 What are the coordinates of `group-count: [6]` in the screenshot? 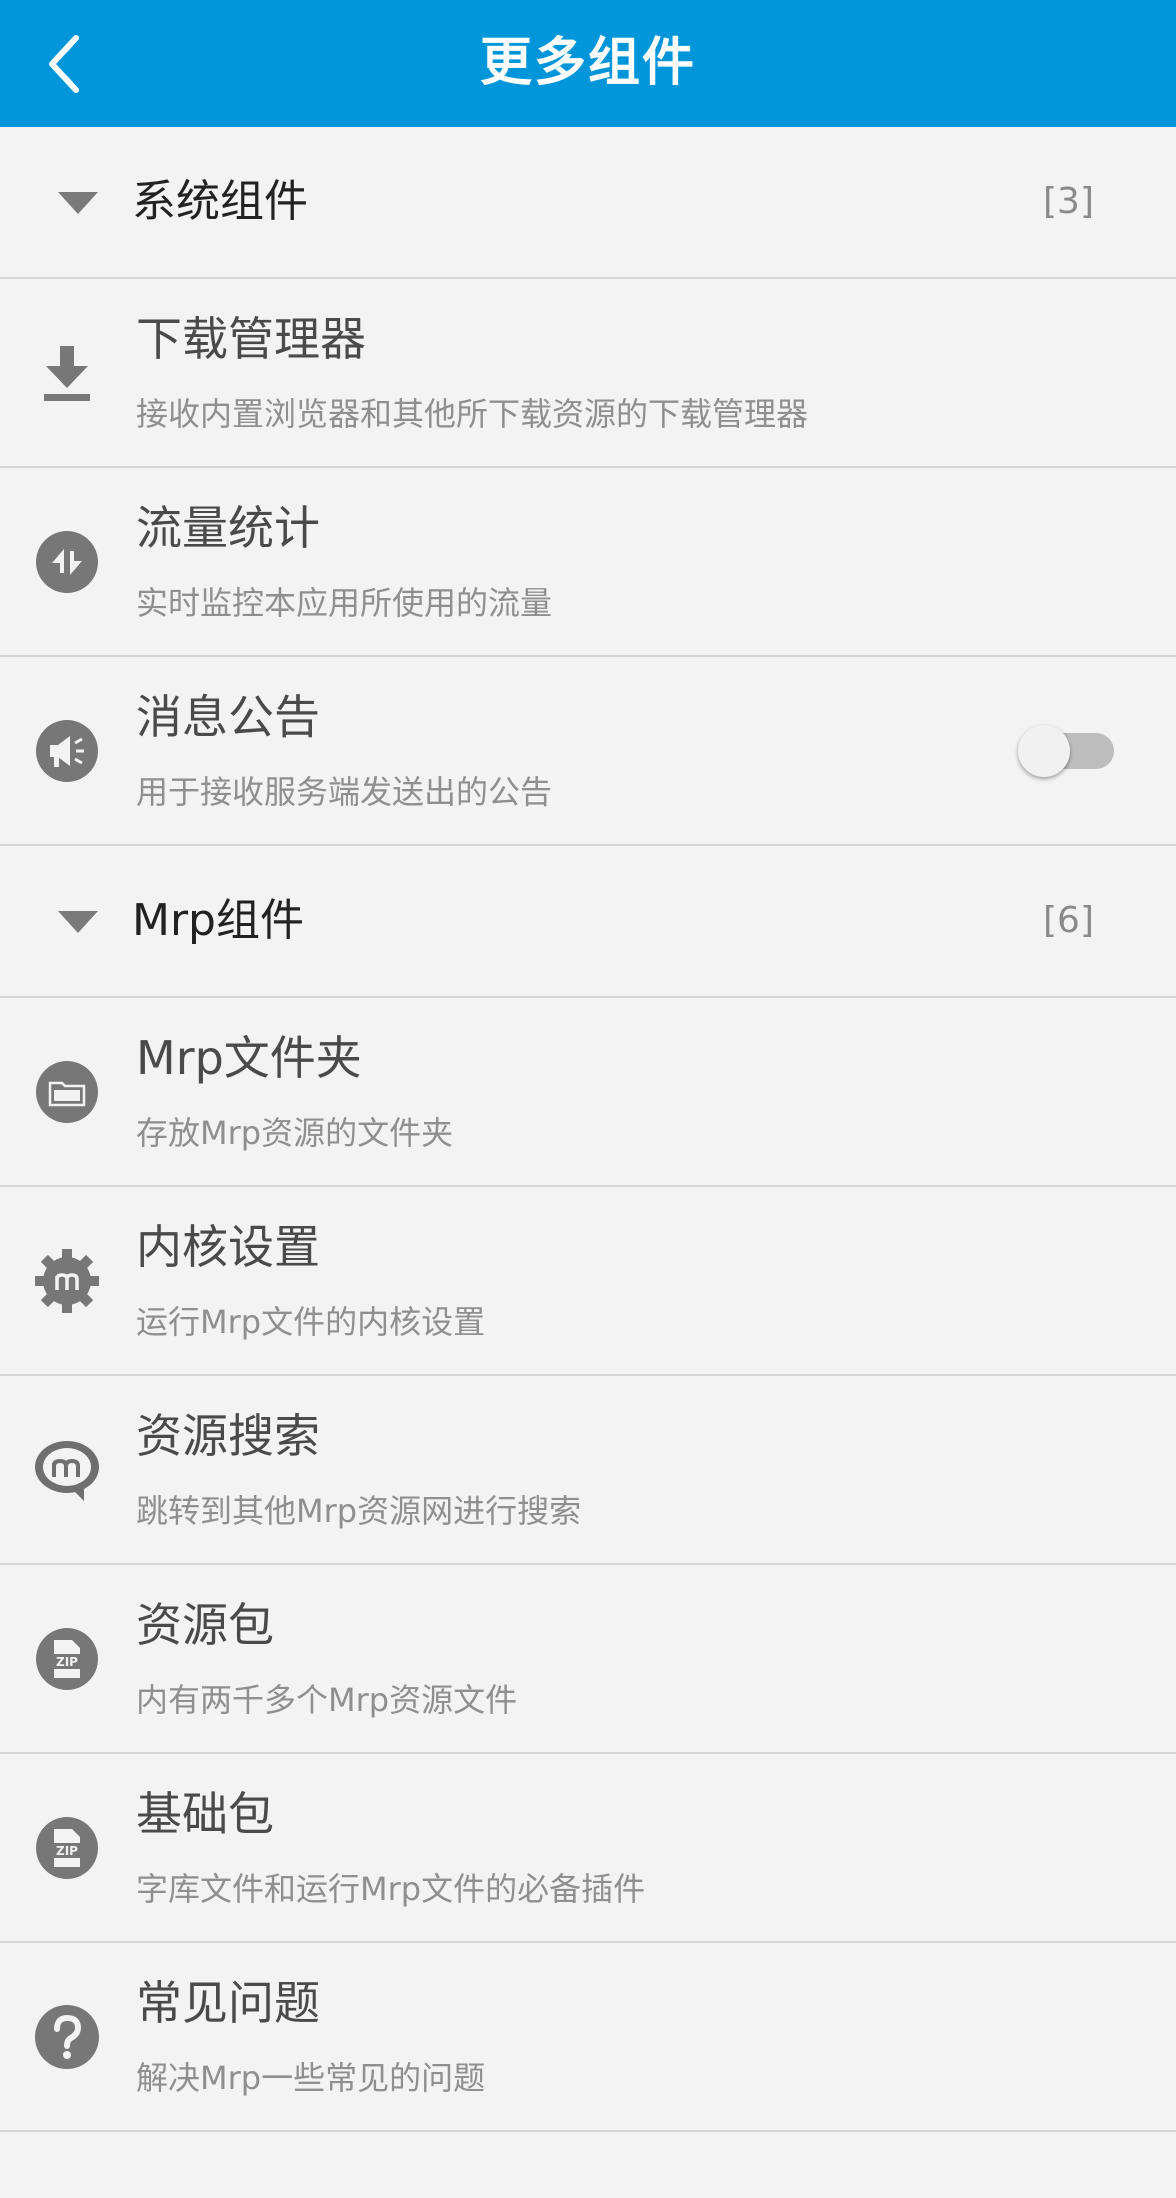 It's located at (1068, 920).